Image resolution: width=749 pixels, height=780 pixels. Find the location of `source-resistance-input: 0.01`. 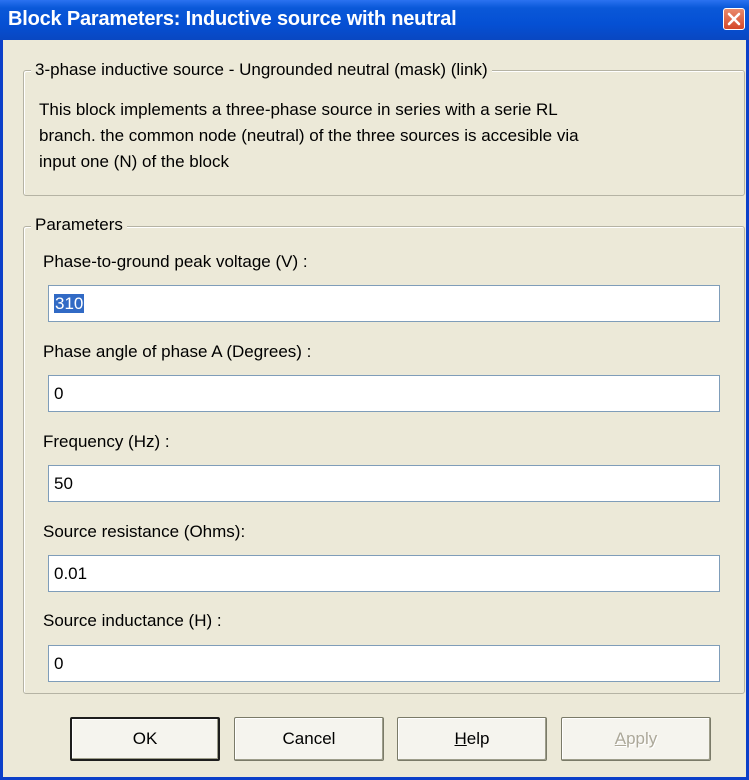

source-resistance-input: 0.01 is located at coordinates (384, 573).